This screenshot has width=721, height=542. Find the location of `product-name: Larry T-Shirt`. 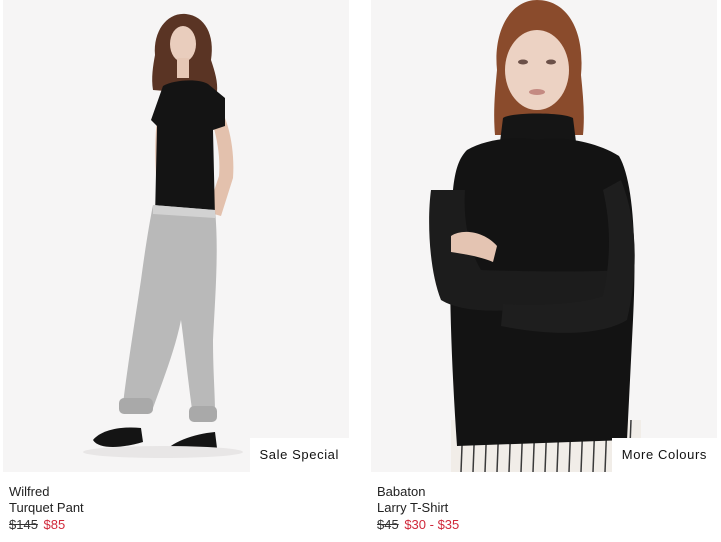

product-name: Larry T-Shirt is located at coordinates (547, 508).